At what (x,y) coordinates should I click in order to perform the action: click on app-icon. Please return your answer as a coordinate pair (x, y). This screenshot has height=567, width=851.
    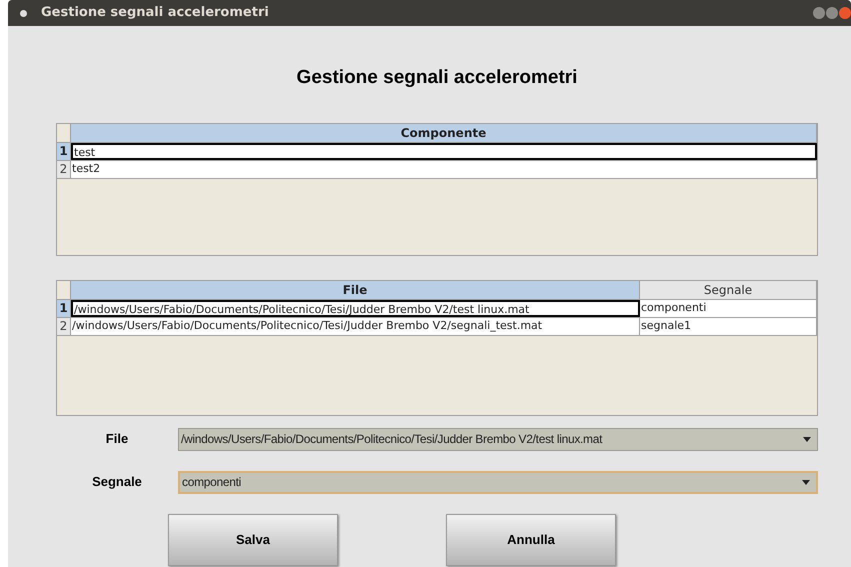
    Looking at the image, I should click on (23, 13).